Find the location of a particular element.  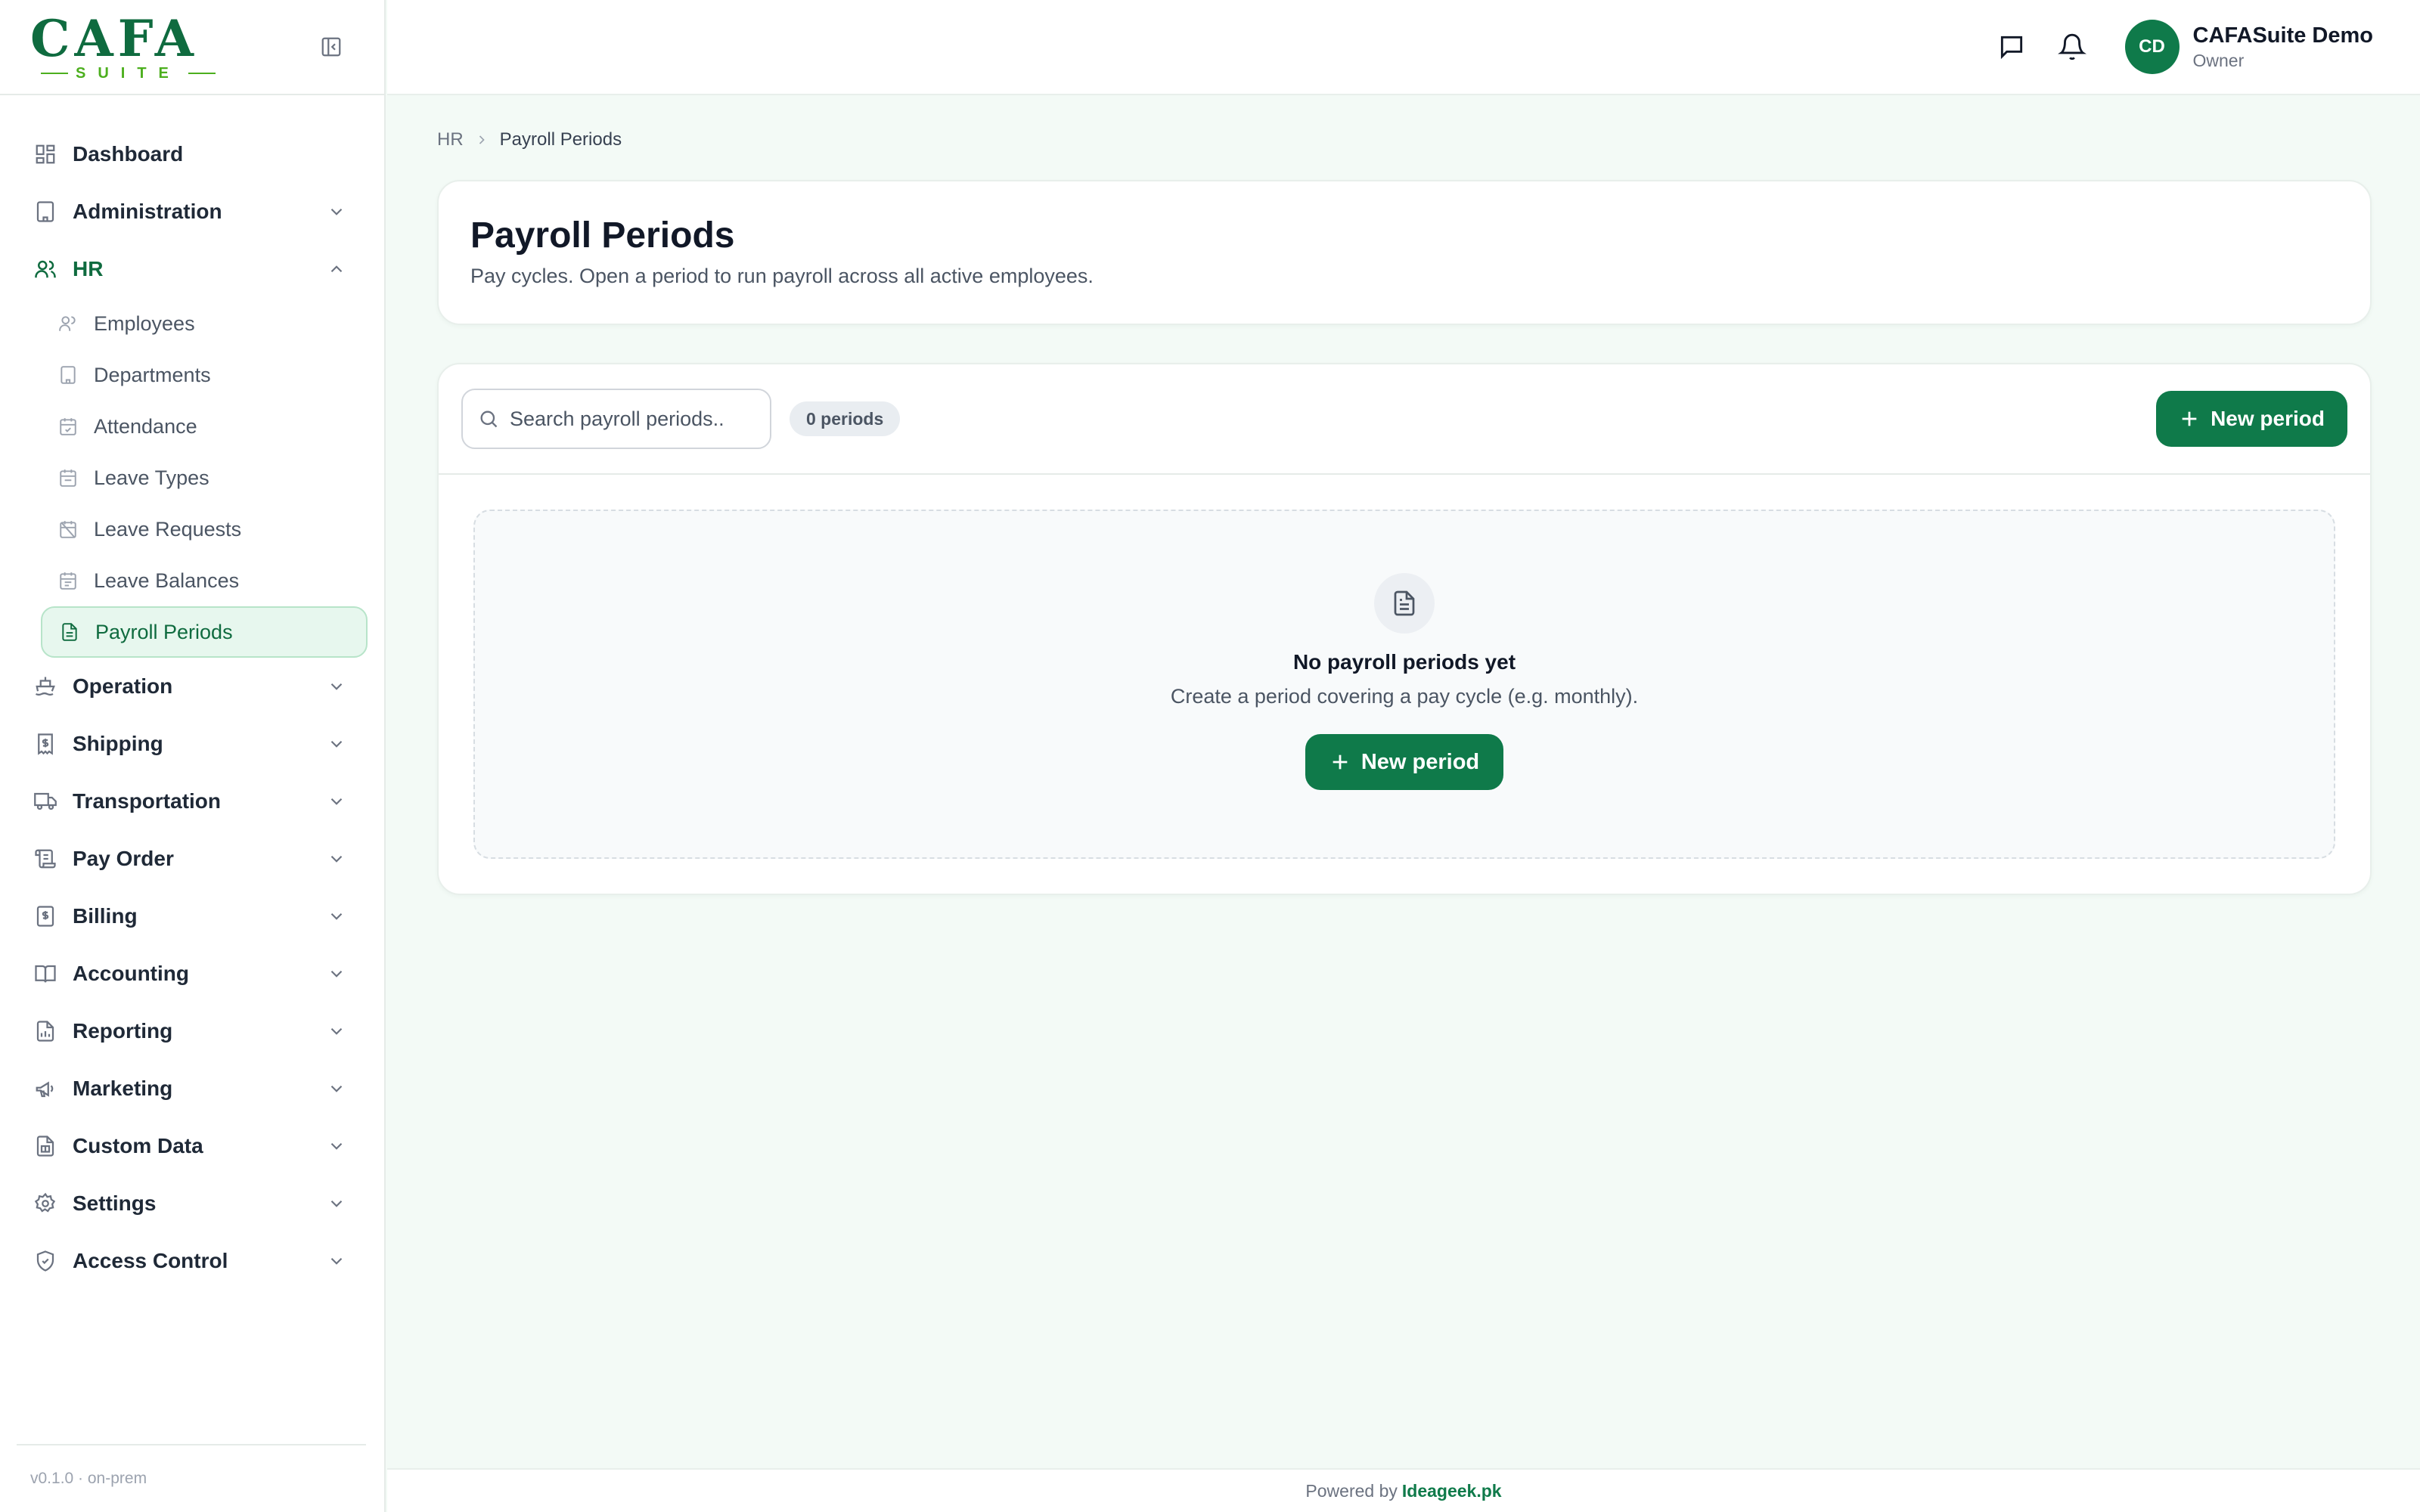

sidebar-item-label: HR is located at coordinates (88, 268).